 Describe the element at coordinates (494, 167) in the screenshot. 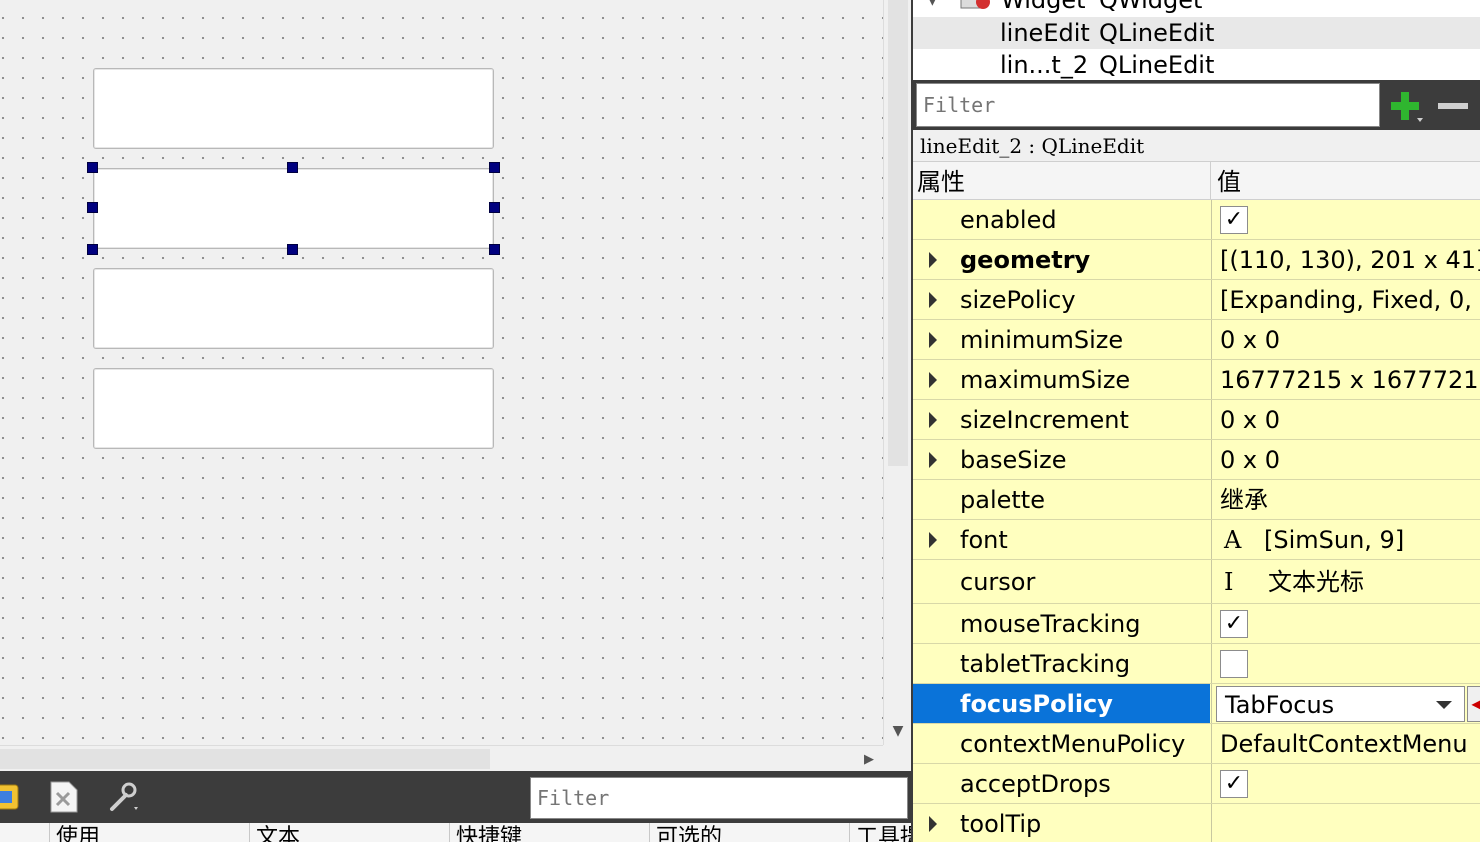

I see `resize-handle-top-right` at that location.